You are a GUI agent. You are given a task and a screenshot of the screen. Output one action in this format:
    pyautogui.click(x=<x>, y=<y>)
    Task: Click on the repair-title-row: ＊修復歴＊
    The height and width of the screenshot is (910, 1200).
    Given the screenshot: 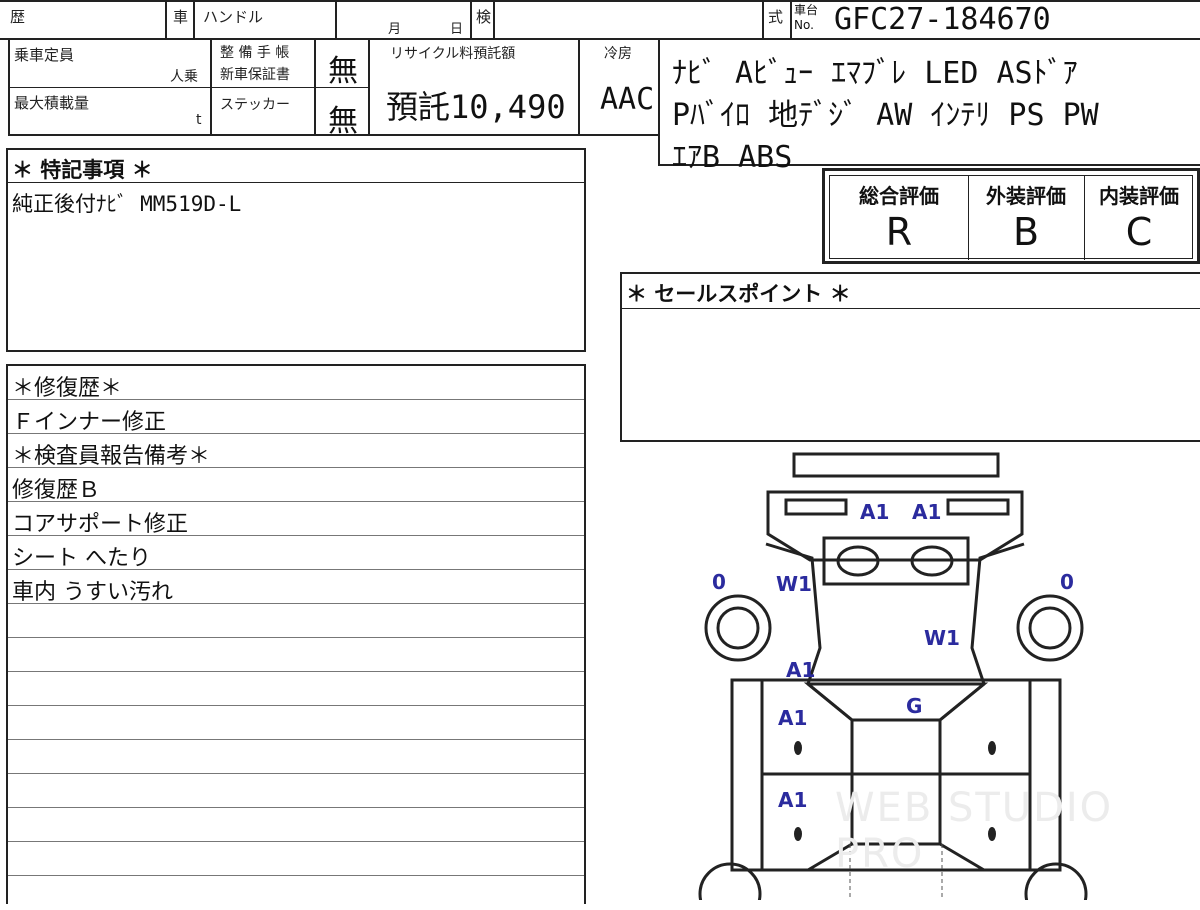 What is the action you would take?
    pyautogui.click(x=296, y=383)
    